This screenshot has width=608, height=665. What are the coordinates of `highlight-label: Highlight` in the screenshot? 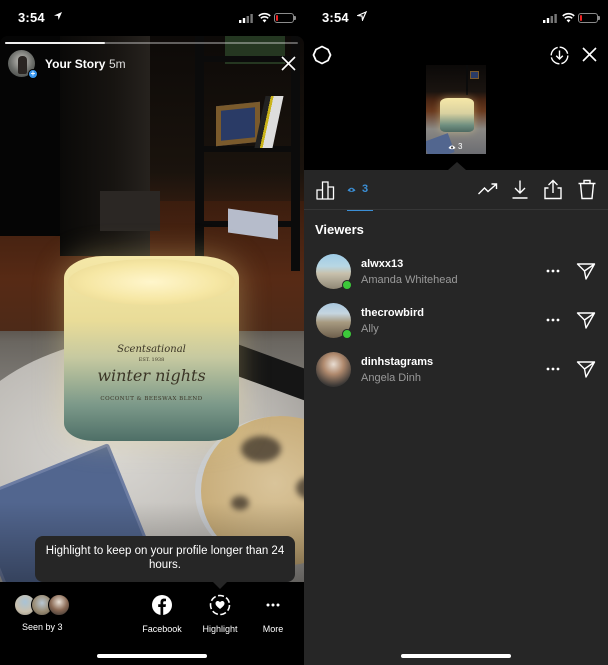 It's located at (220, 629).